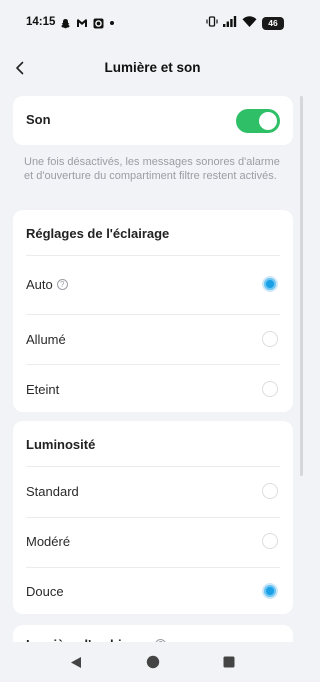 This screenshot has width=320, height=682. Describe the element at coordinates (52, 491) in the screenshot. I see `option-label: Standard` at that location.